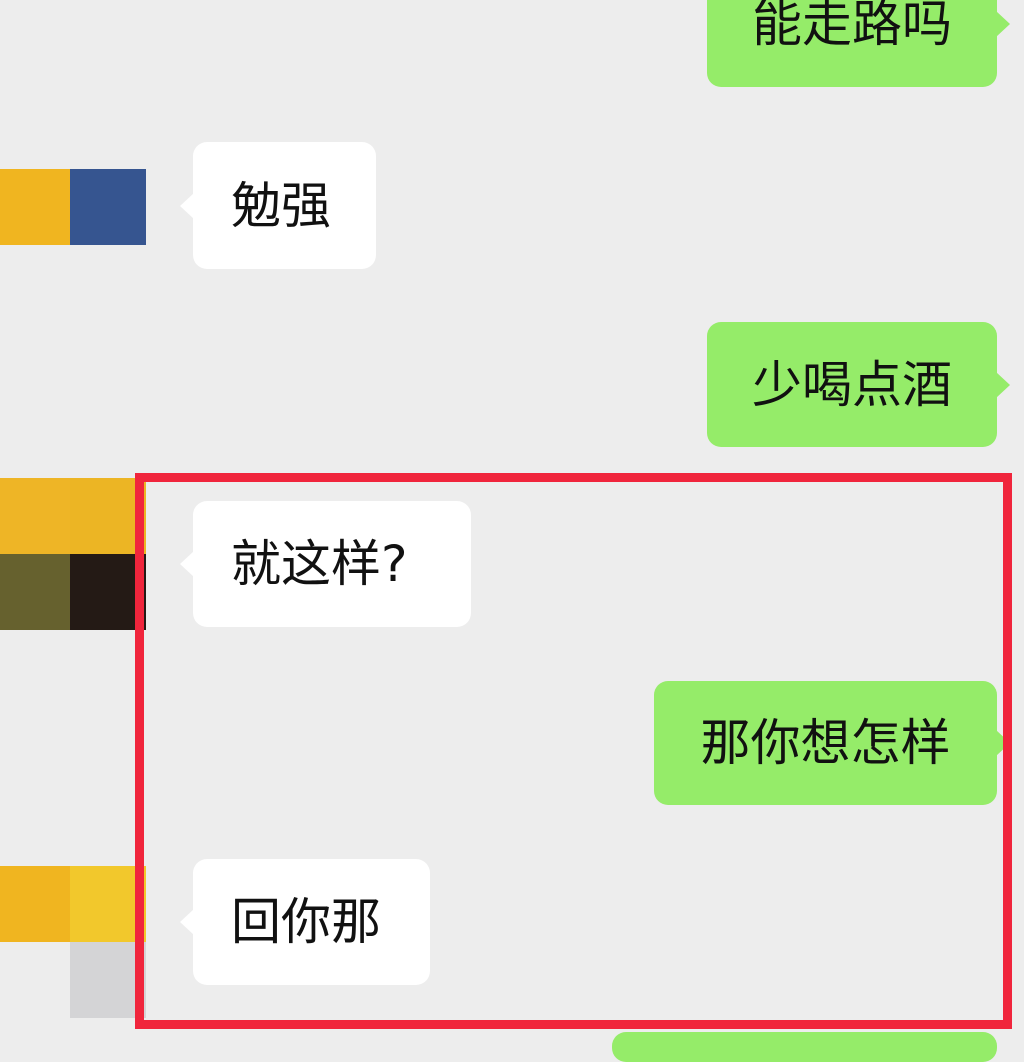  I want to click on message-text: 回你那, so click(306, 922).